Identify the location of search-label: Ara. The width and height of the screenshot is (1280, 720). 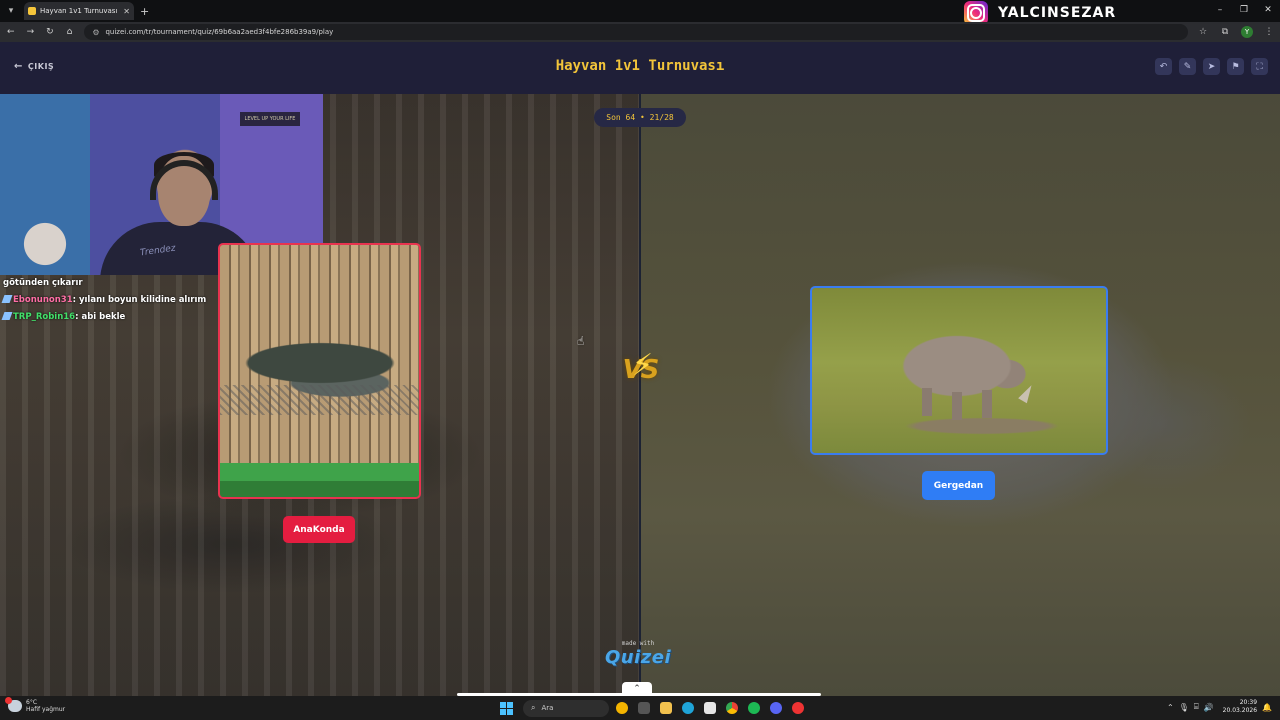
(547, 708).